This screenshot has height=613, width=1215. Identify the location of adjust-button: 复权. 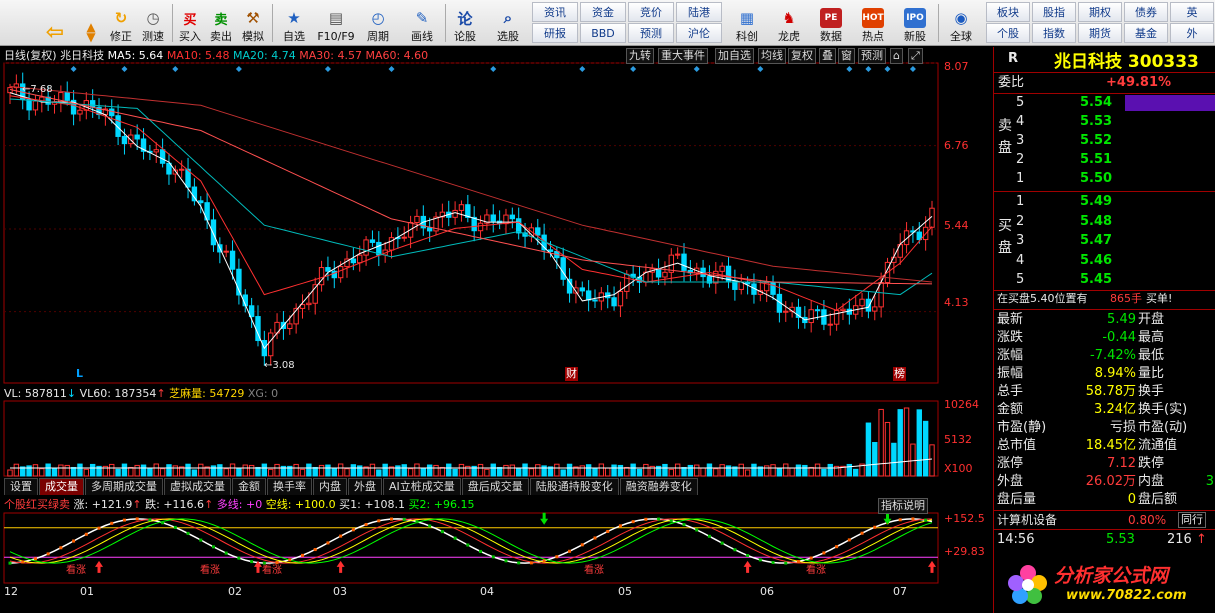
(802, 56).